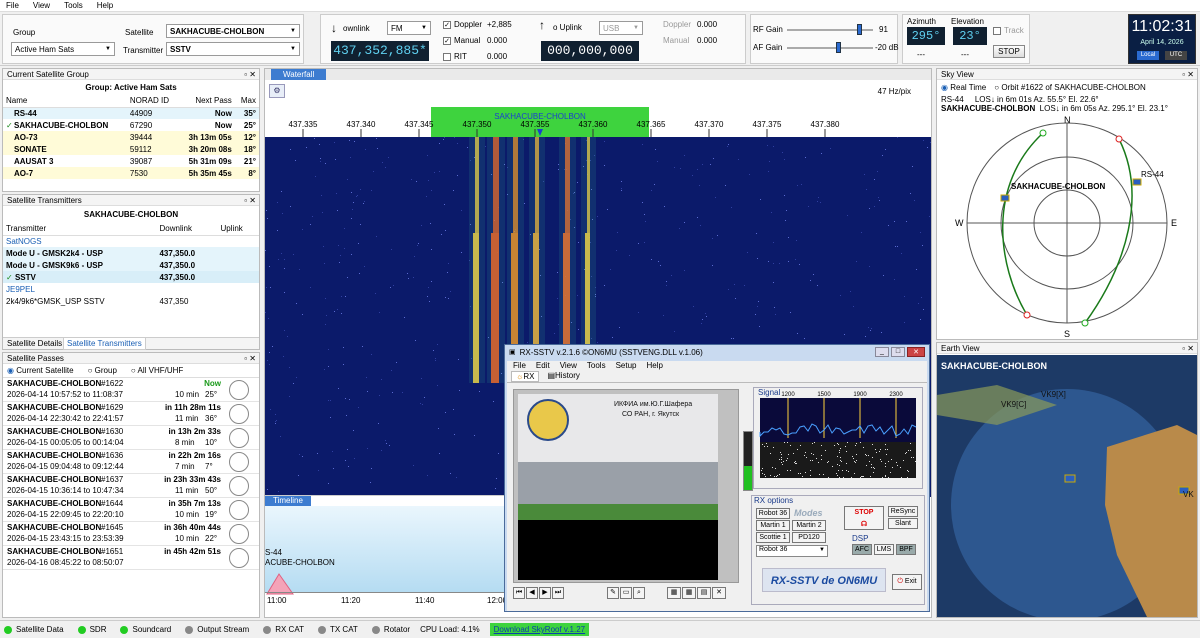  What do you see at coordinates (838, 47) in the screenshot?
I see `af-gain-thumb` at bounding box center [838, 47].